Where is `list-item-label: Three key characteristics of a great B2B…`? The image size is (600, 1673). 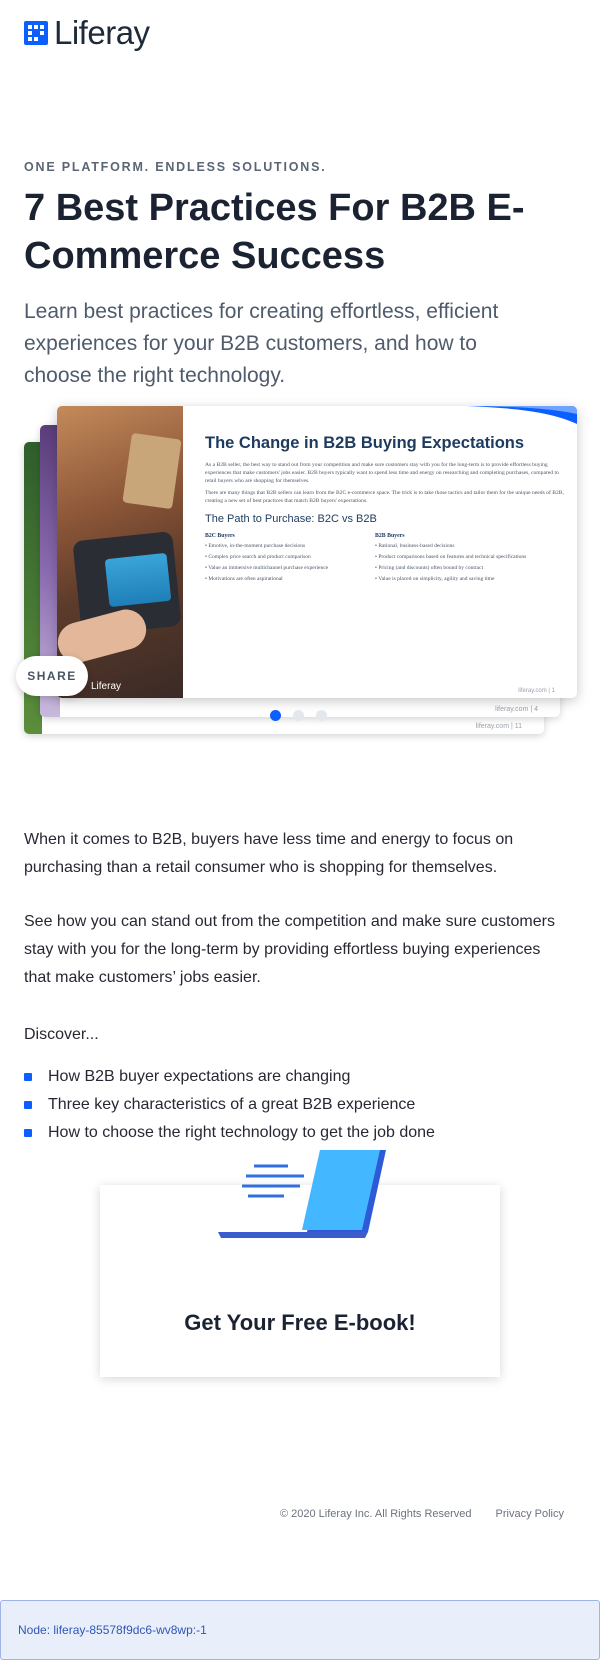
list-item-label: Three key characteristics of a great B2B… is located at coordinates (232, 1104).